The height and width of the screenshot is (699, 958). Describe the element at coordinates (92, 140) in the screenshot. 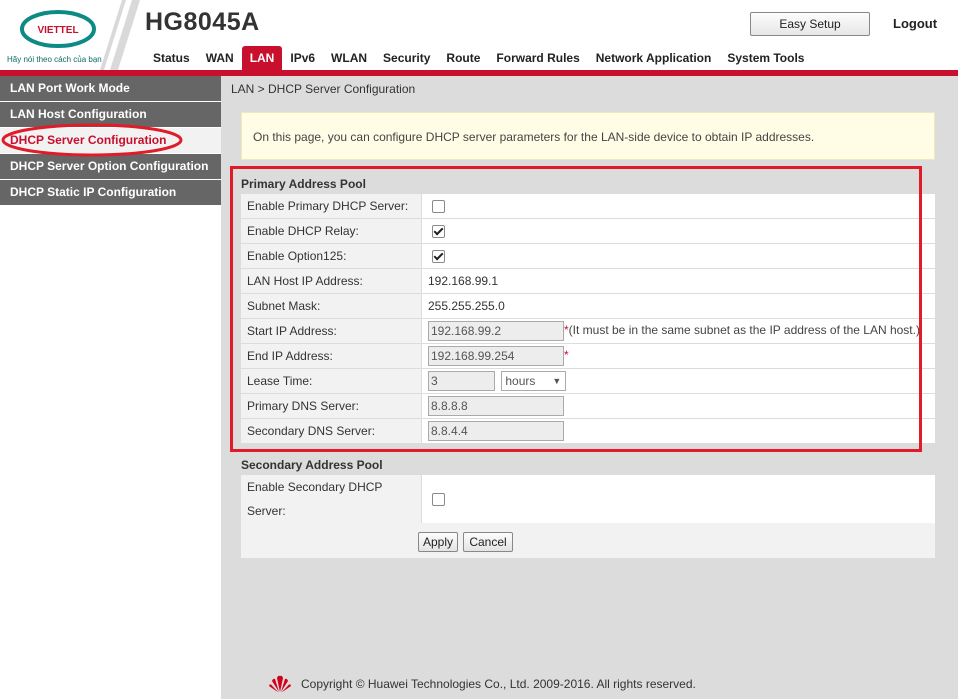

I see `highlight-oval` at that location.